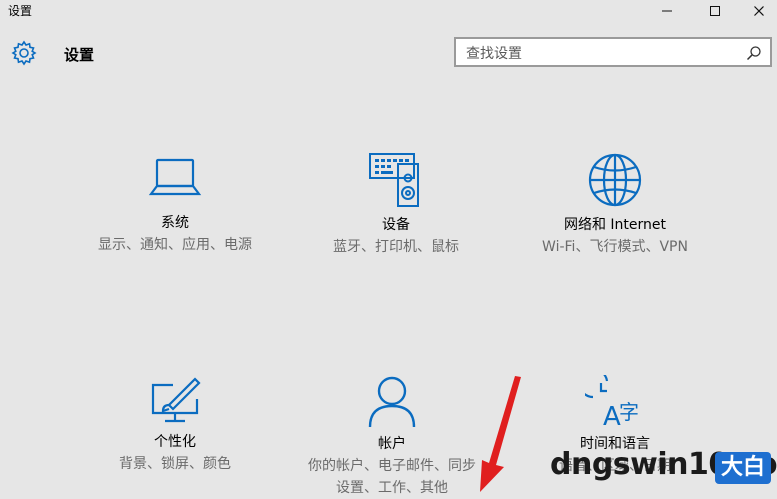 This screenshot has width=777, height=499. Describe the element at coordinates (601, 54) in the screenshot. I see `search-input` at that location.